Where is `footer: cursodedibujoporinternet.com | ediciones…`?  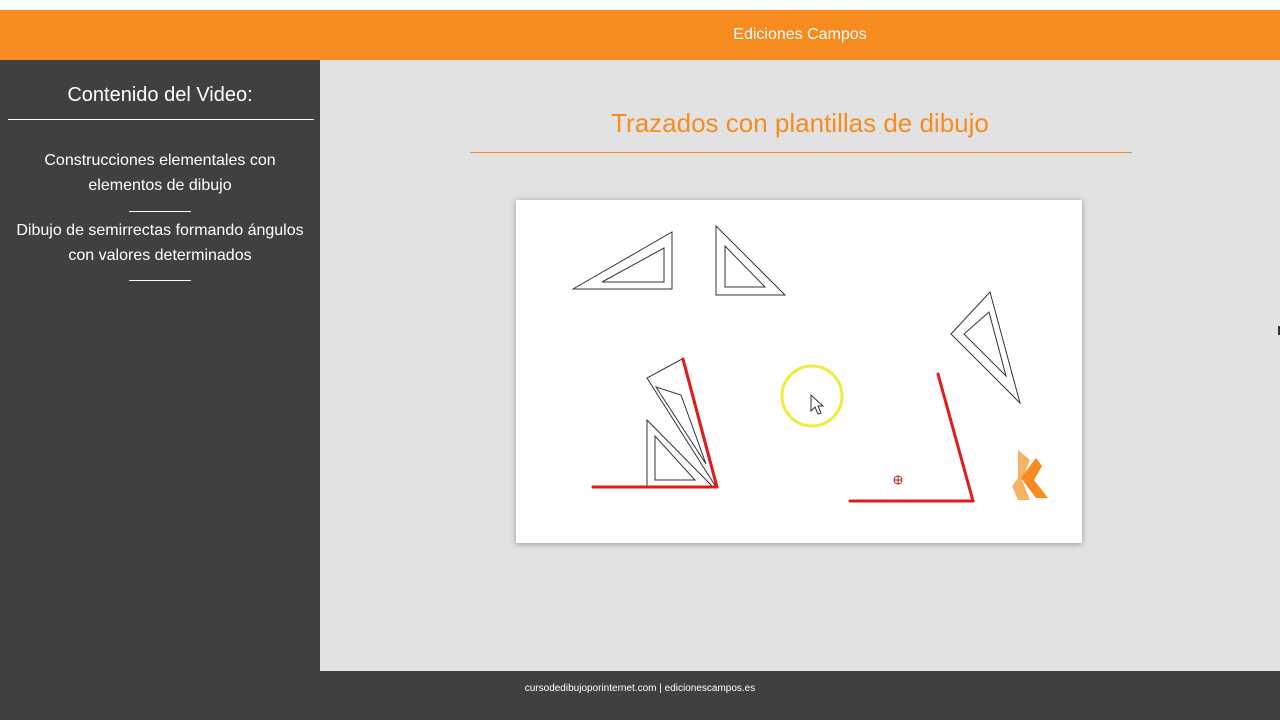 footer: cursodedibujoporinternet.com | ediciones… is located at coordinates (640, 695).